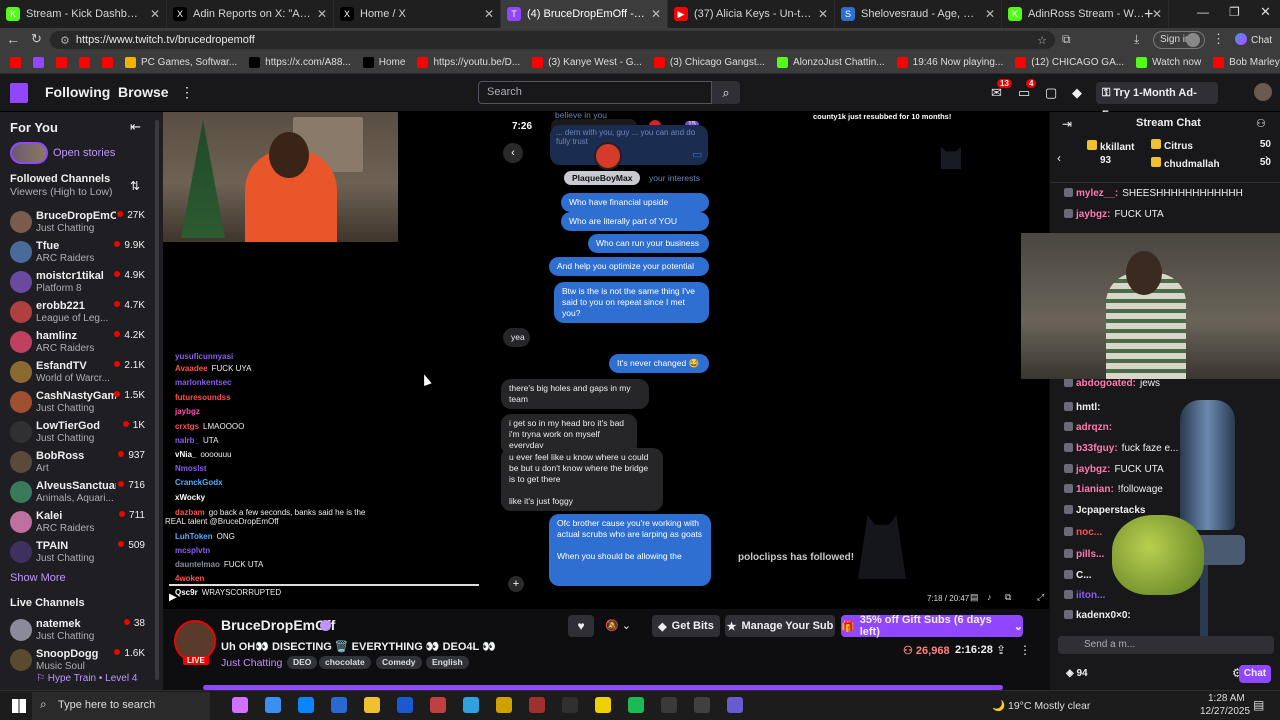 The height and width of the screenshot is (720, 1280). Describe the element at coordinates (1103, 615) in the screenshot. I see `chat-username: kadenx0×0:` at that location.